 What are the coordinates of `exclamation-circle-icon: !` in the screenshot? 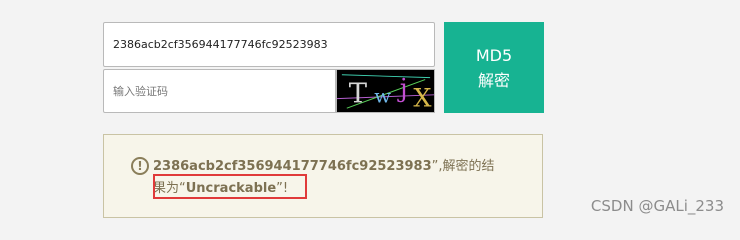 It's located at (140, 166).